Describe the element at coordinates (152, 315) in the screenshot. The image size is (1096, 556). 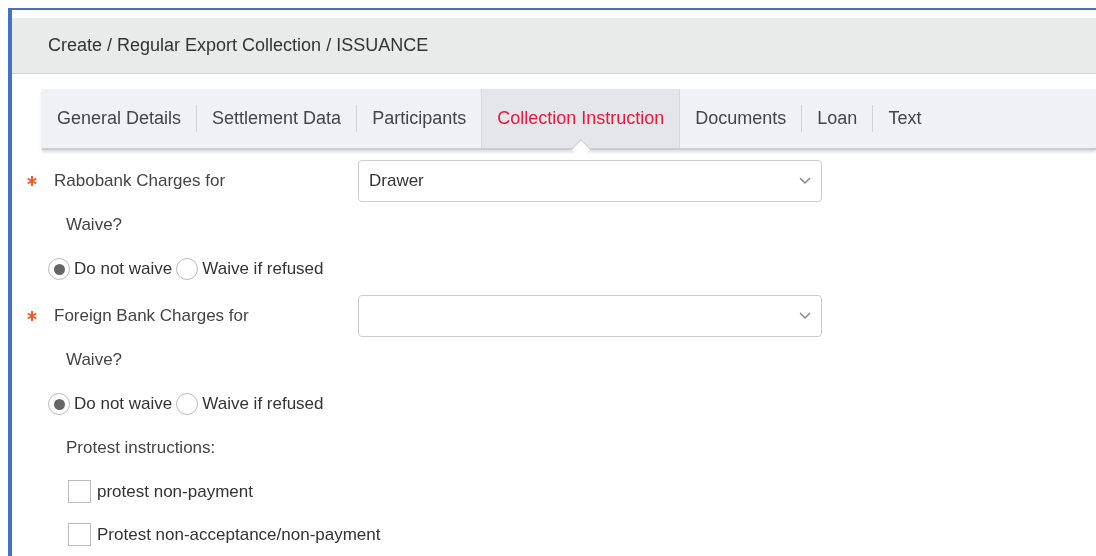
I see `field-label: Foreign Bank Charges for` at that location.